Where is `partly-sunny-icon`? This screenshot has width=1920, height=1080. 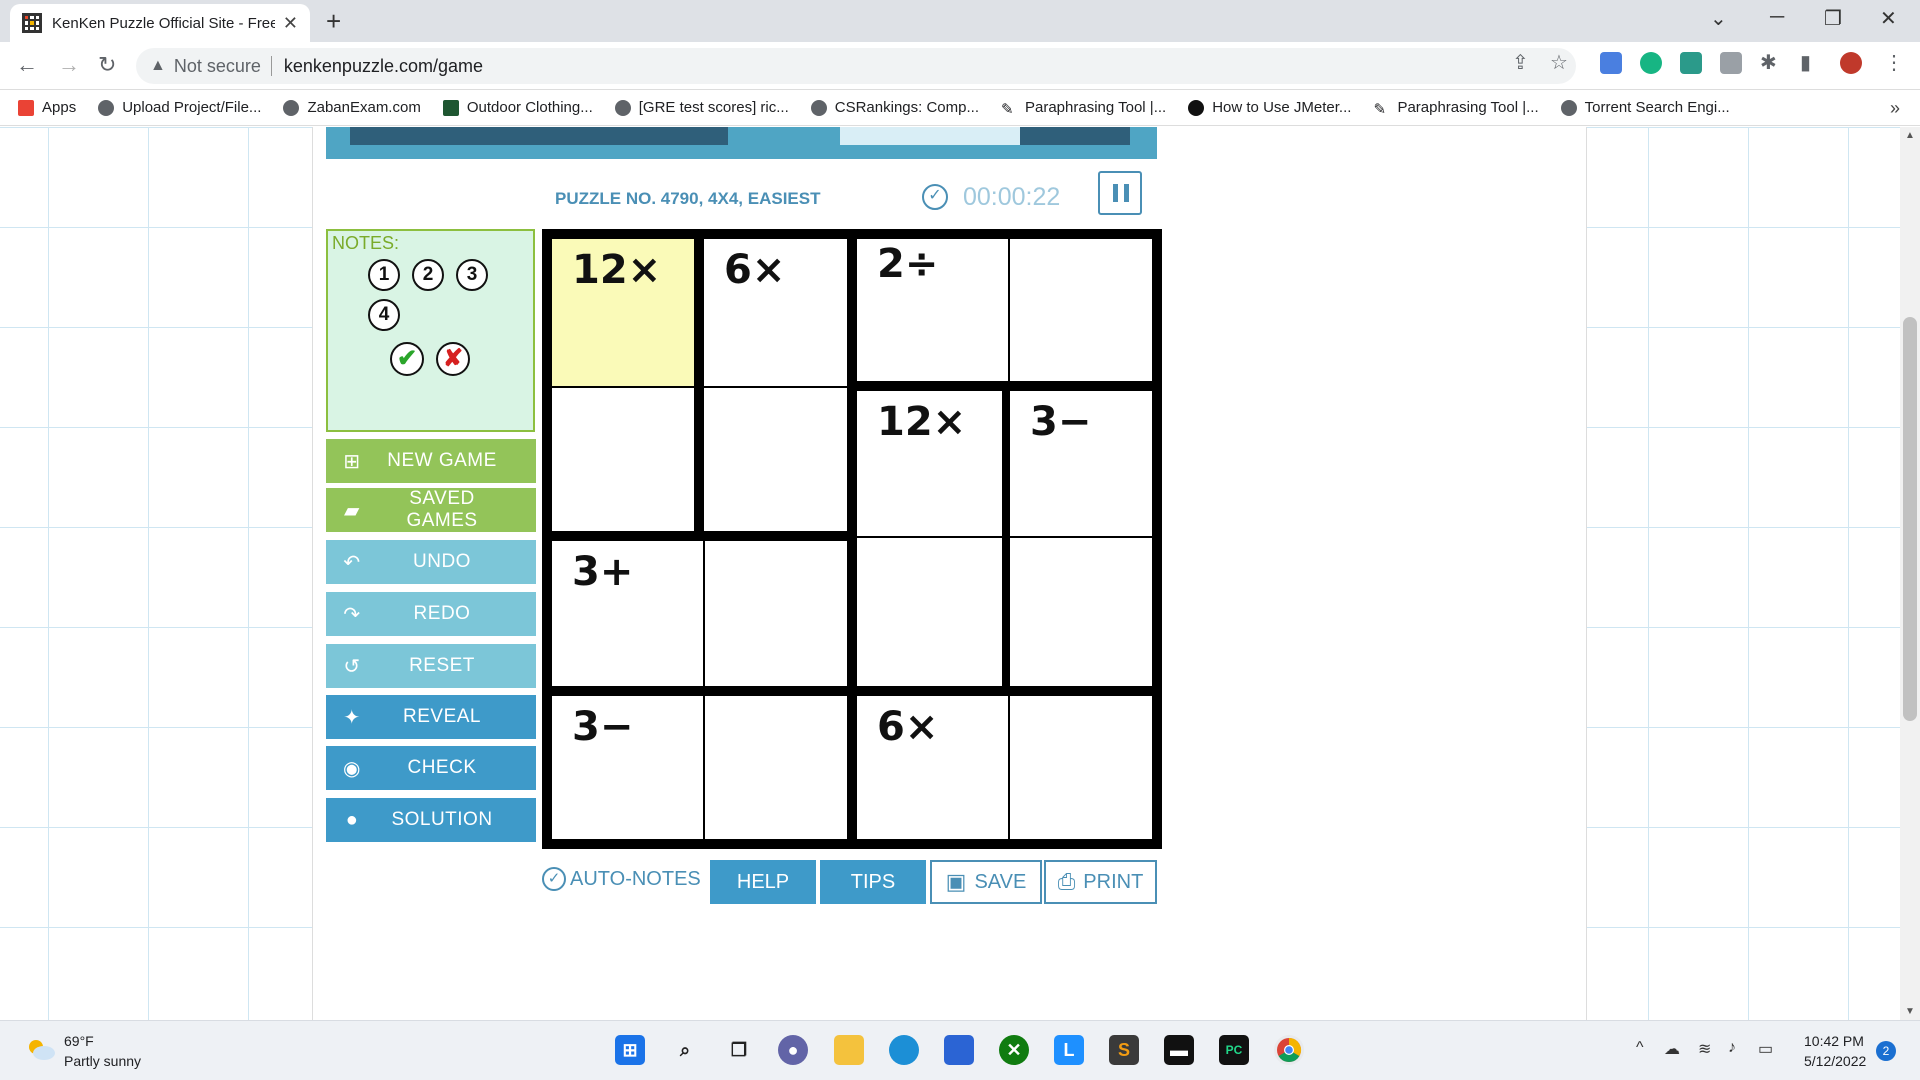
partly-sunny-icon is located at coordinates (41, 1049).